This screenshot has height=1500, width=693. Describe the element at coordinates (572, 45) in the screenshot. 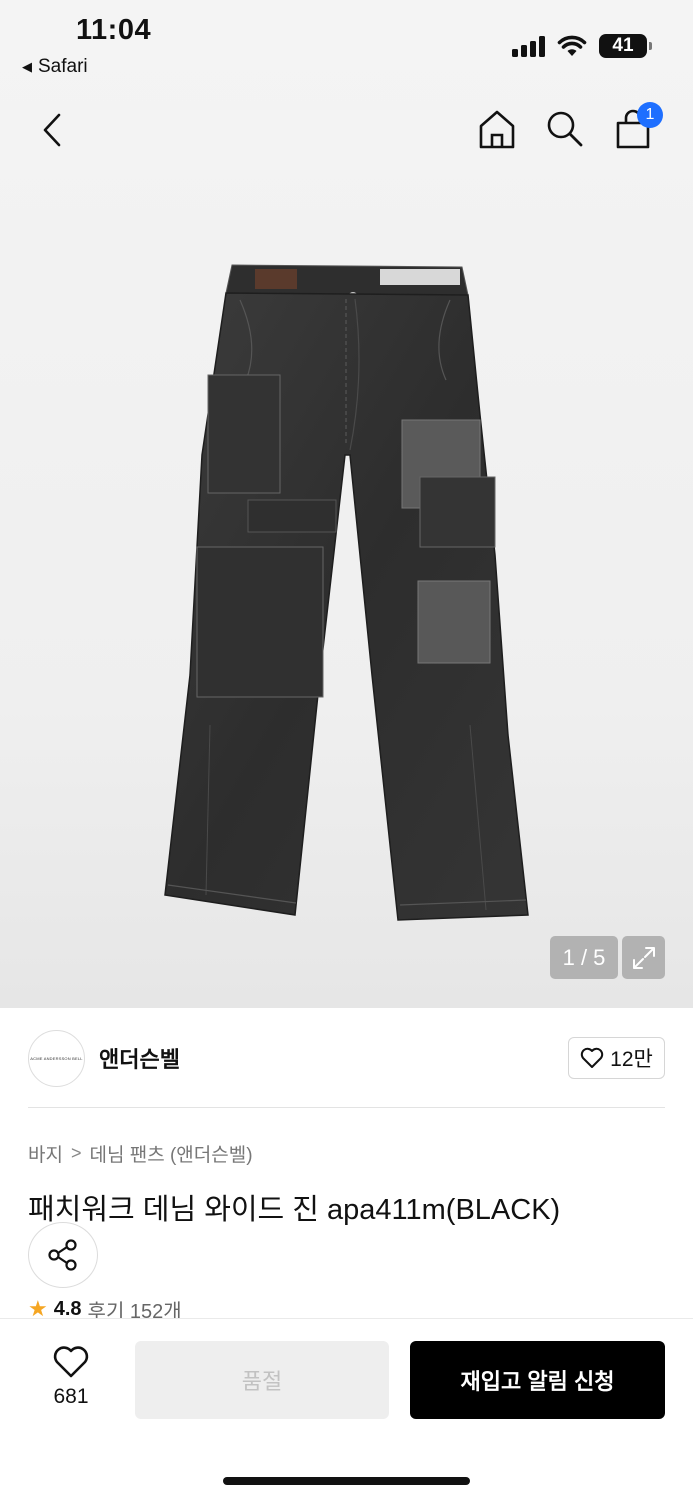

I see `wifi-icon` at that location.